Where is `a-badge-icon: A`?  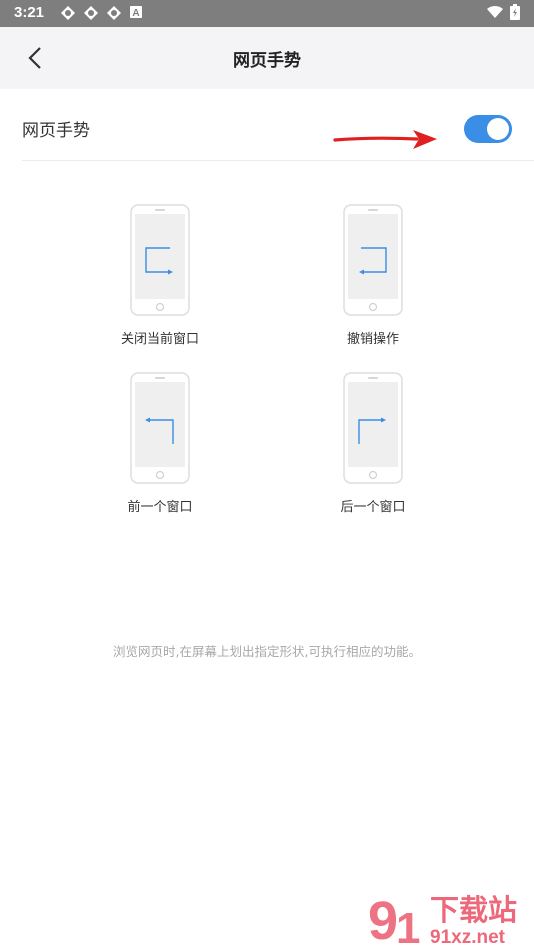 a-badge-icon: A is located at coordinates (136, 12).